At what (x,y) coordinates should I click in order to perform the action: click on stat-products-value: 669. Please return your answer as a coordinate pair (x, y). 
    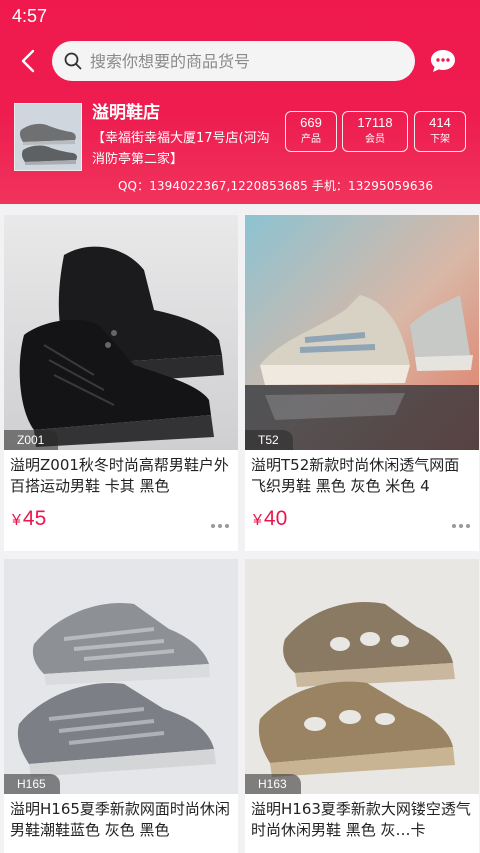
    Looking at the image, I should click on (311, 122).